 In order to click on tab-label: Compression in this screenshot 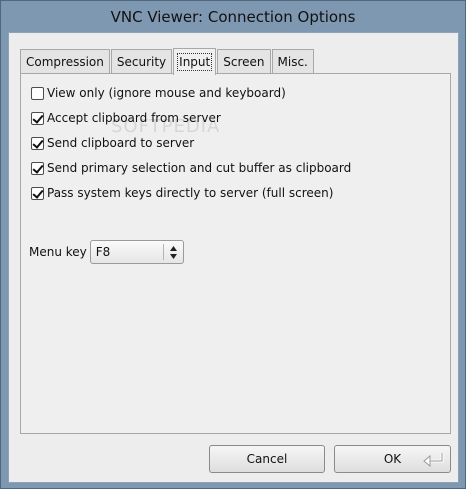, I will do `click(65, 62)`.